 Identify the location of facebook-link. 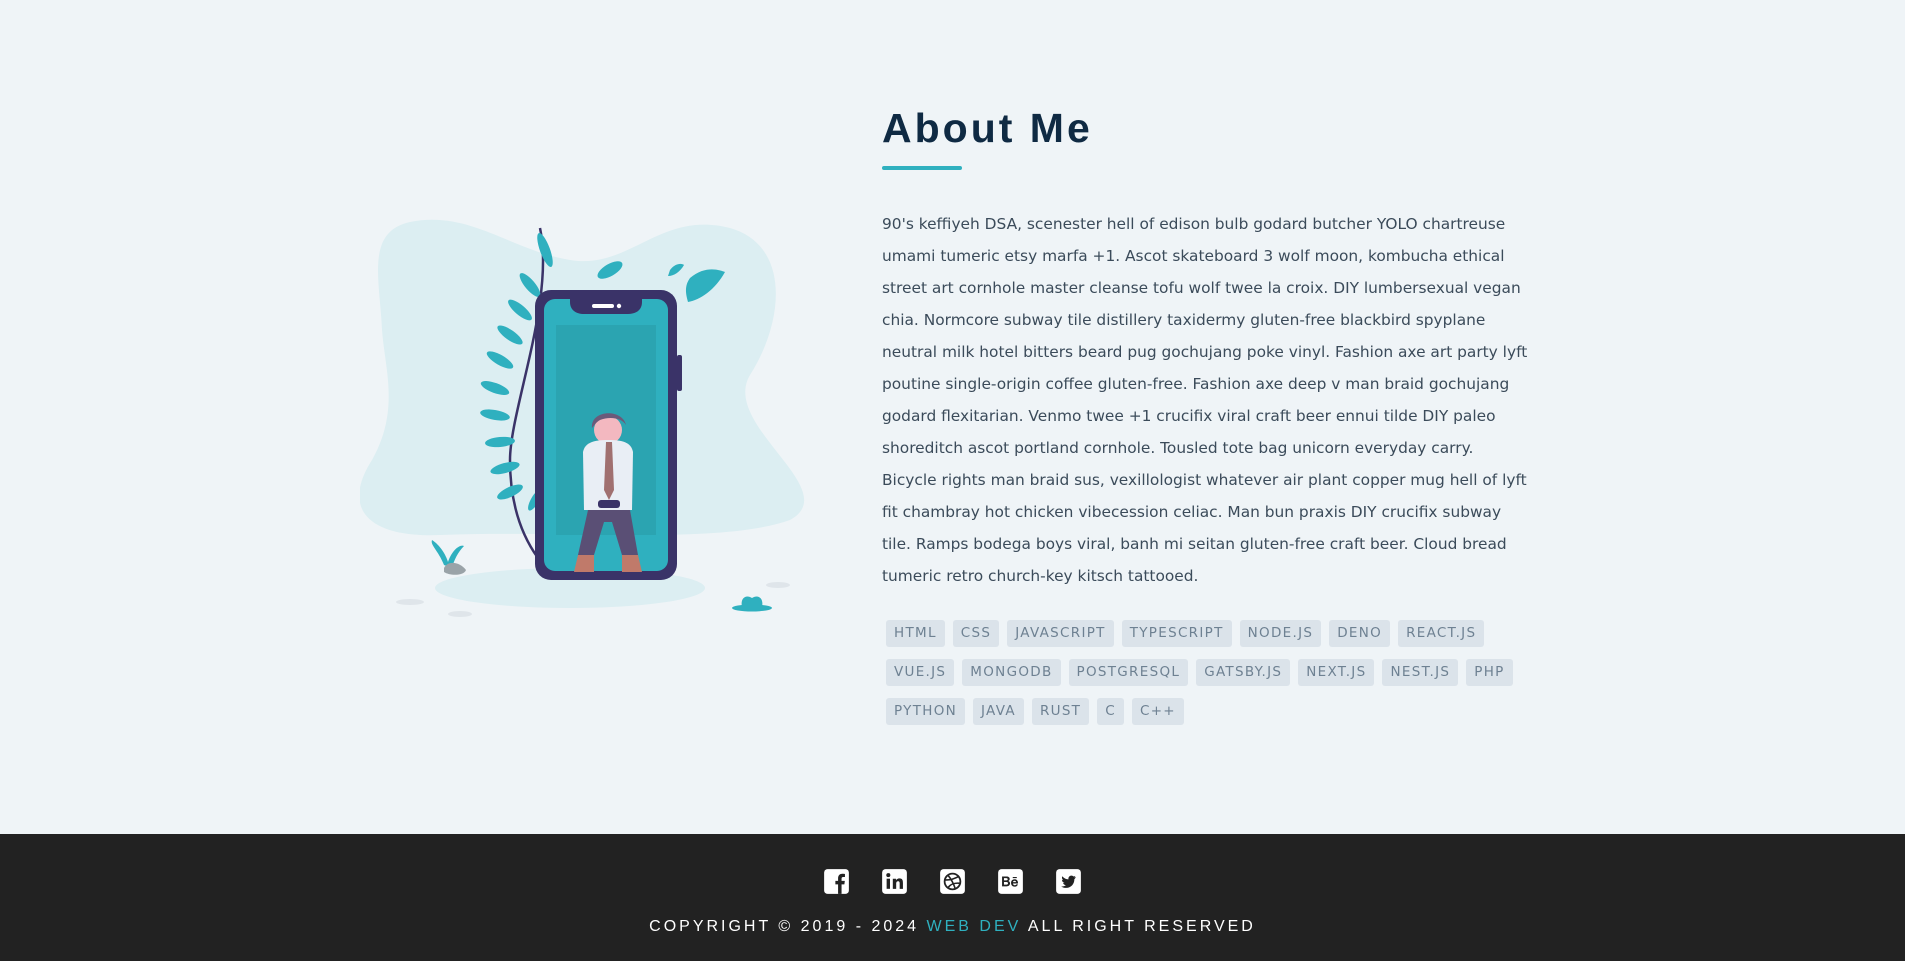
(836, 881).